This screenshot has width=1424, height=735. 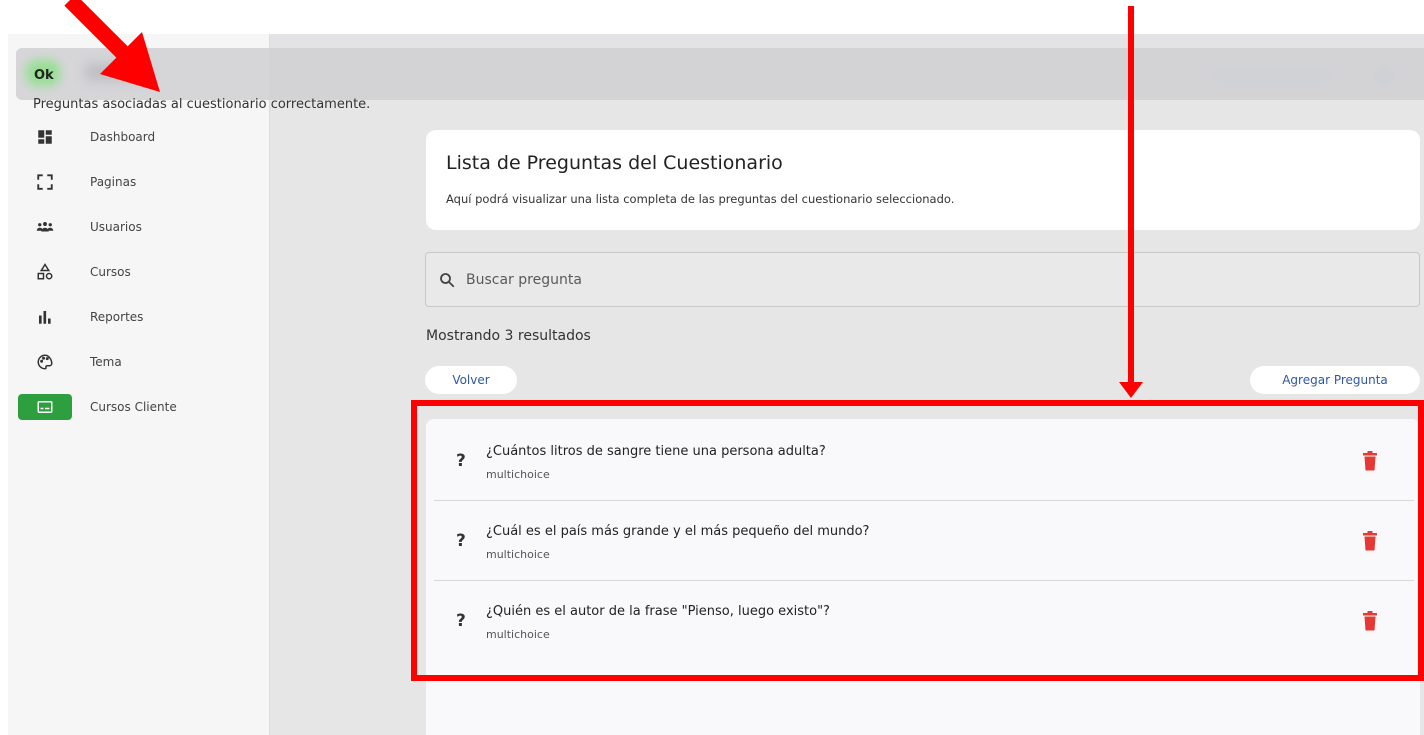 I want to click on annotation-arrow-head, so click(x=1131, y=390).